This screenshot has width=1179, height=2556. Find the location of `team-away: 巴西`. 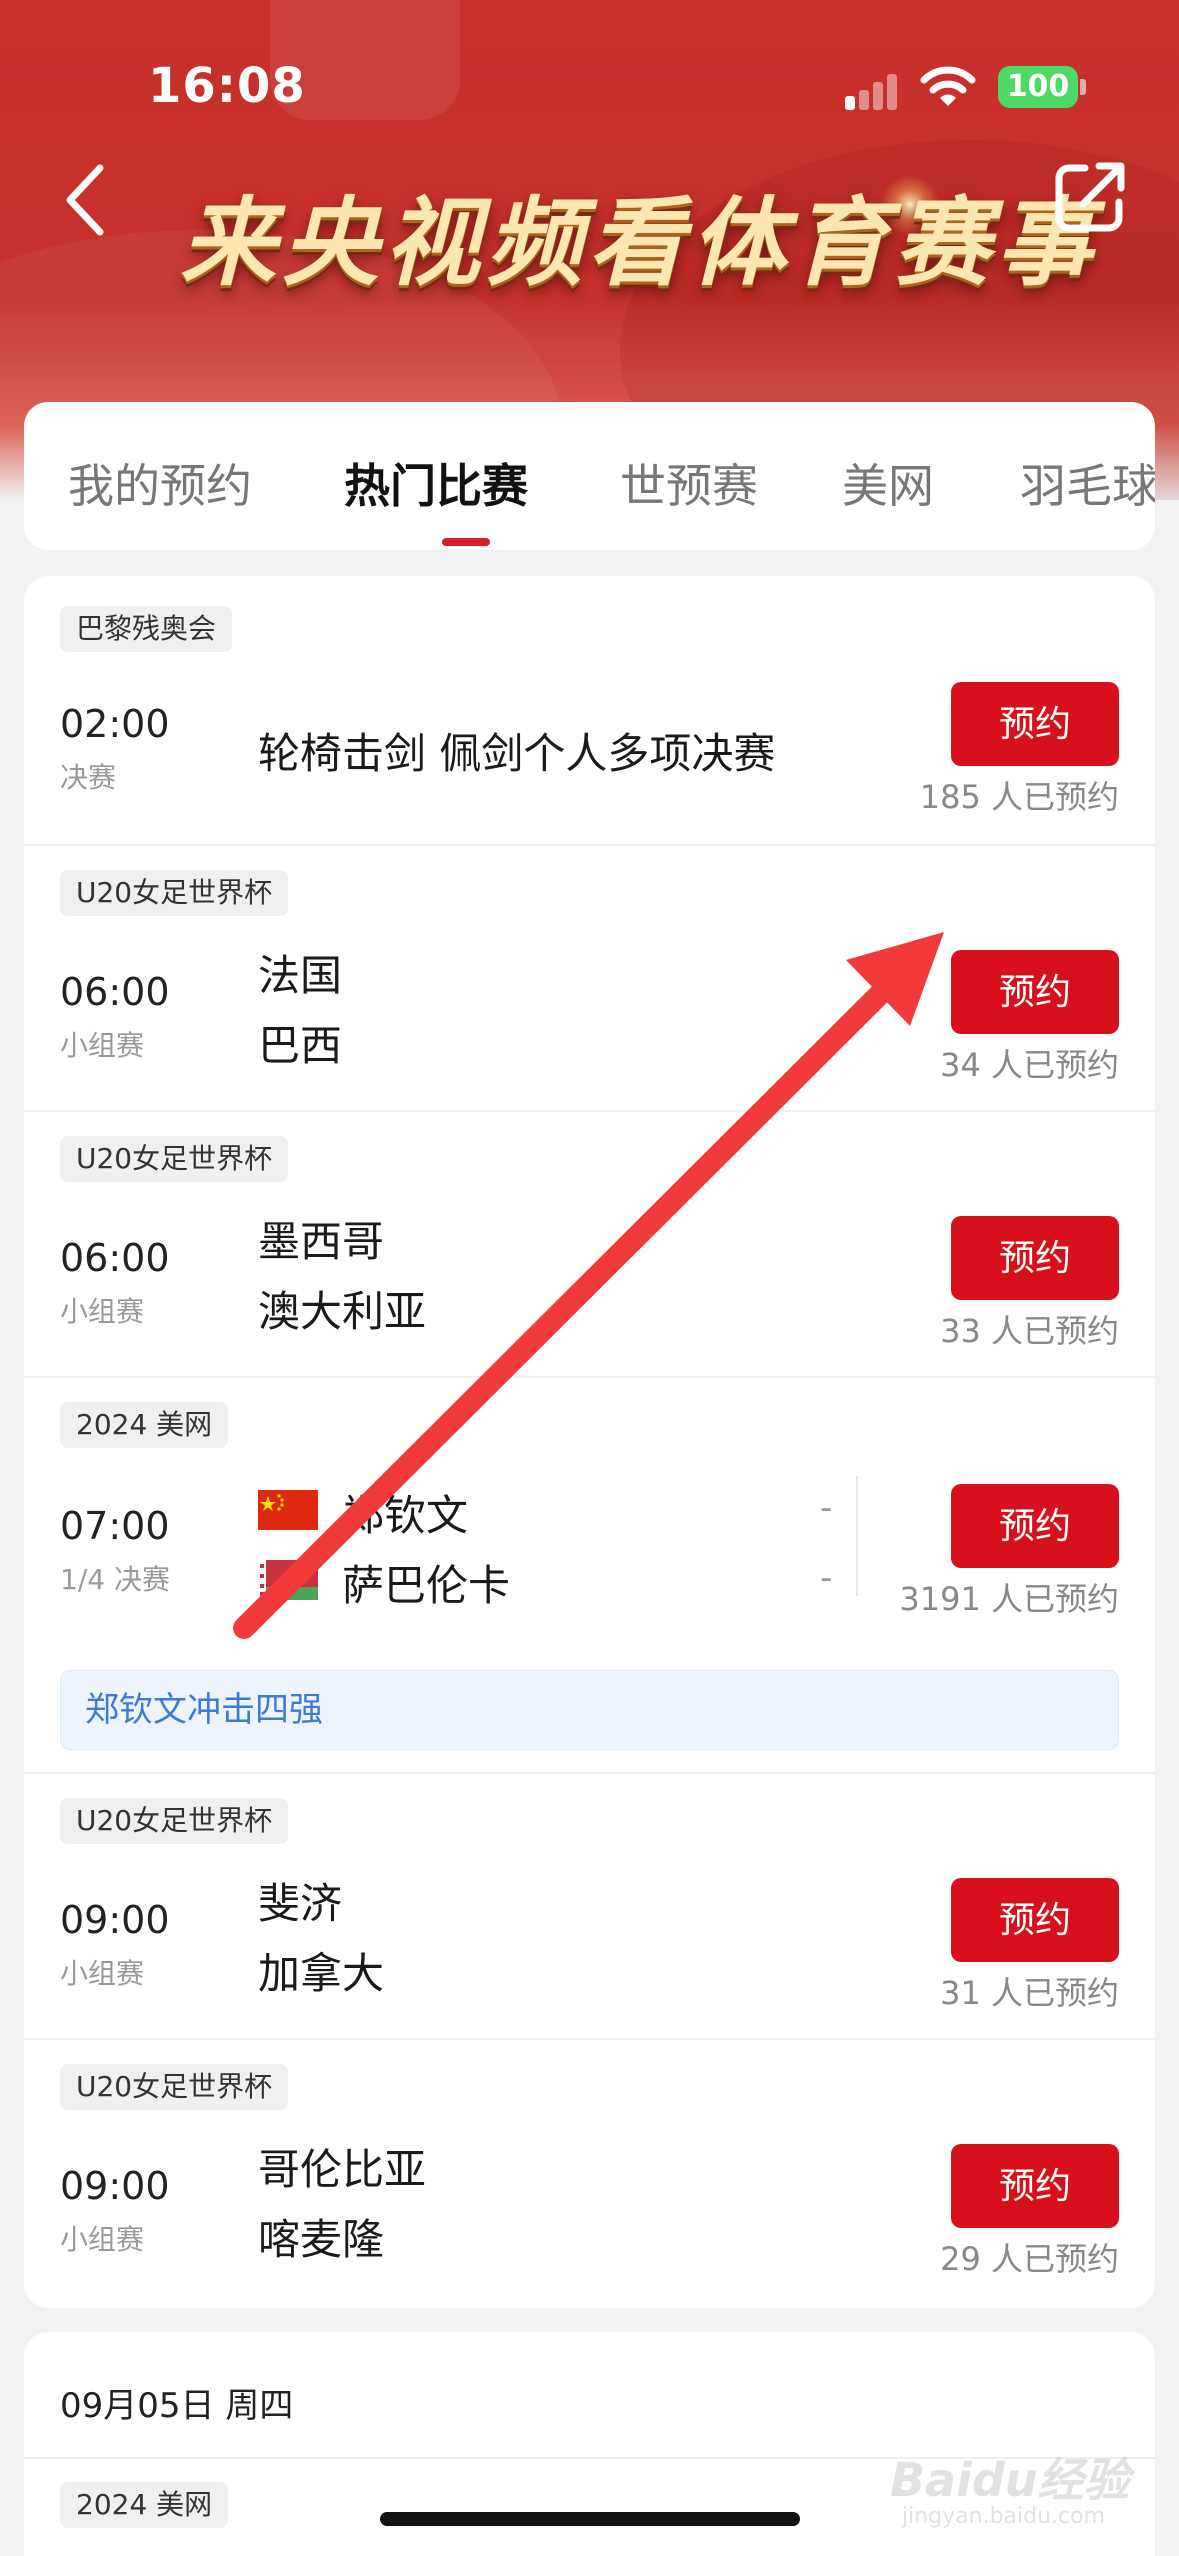

team-away: 巴西 is located at coordinates (300, 1045).